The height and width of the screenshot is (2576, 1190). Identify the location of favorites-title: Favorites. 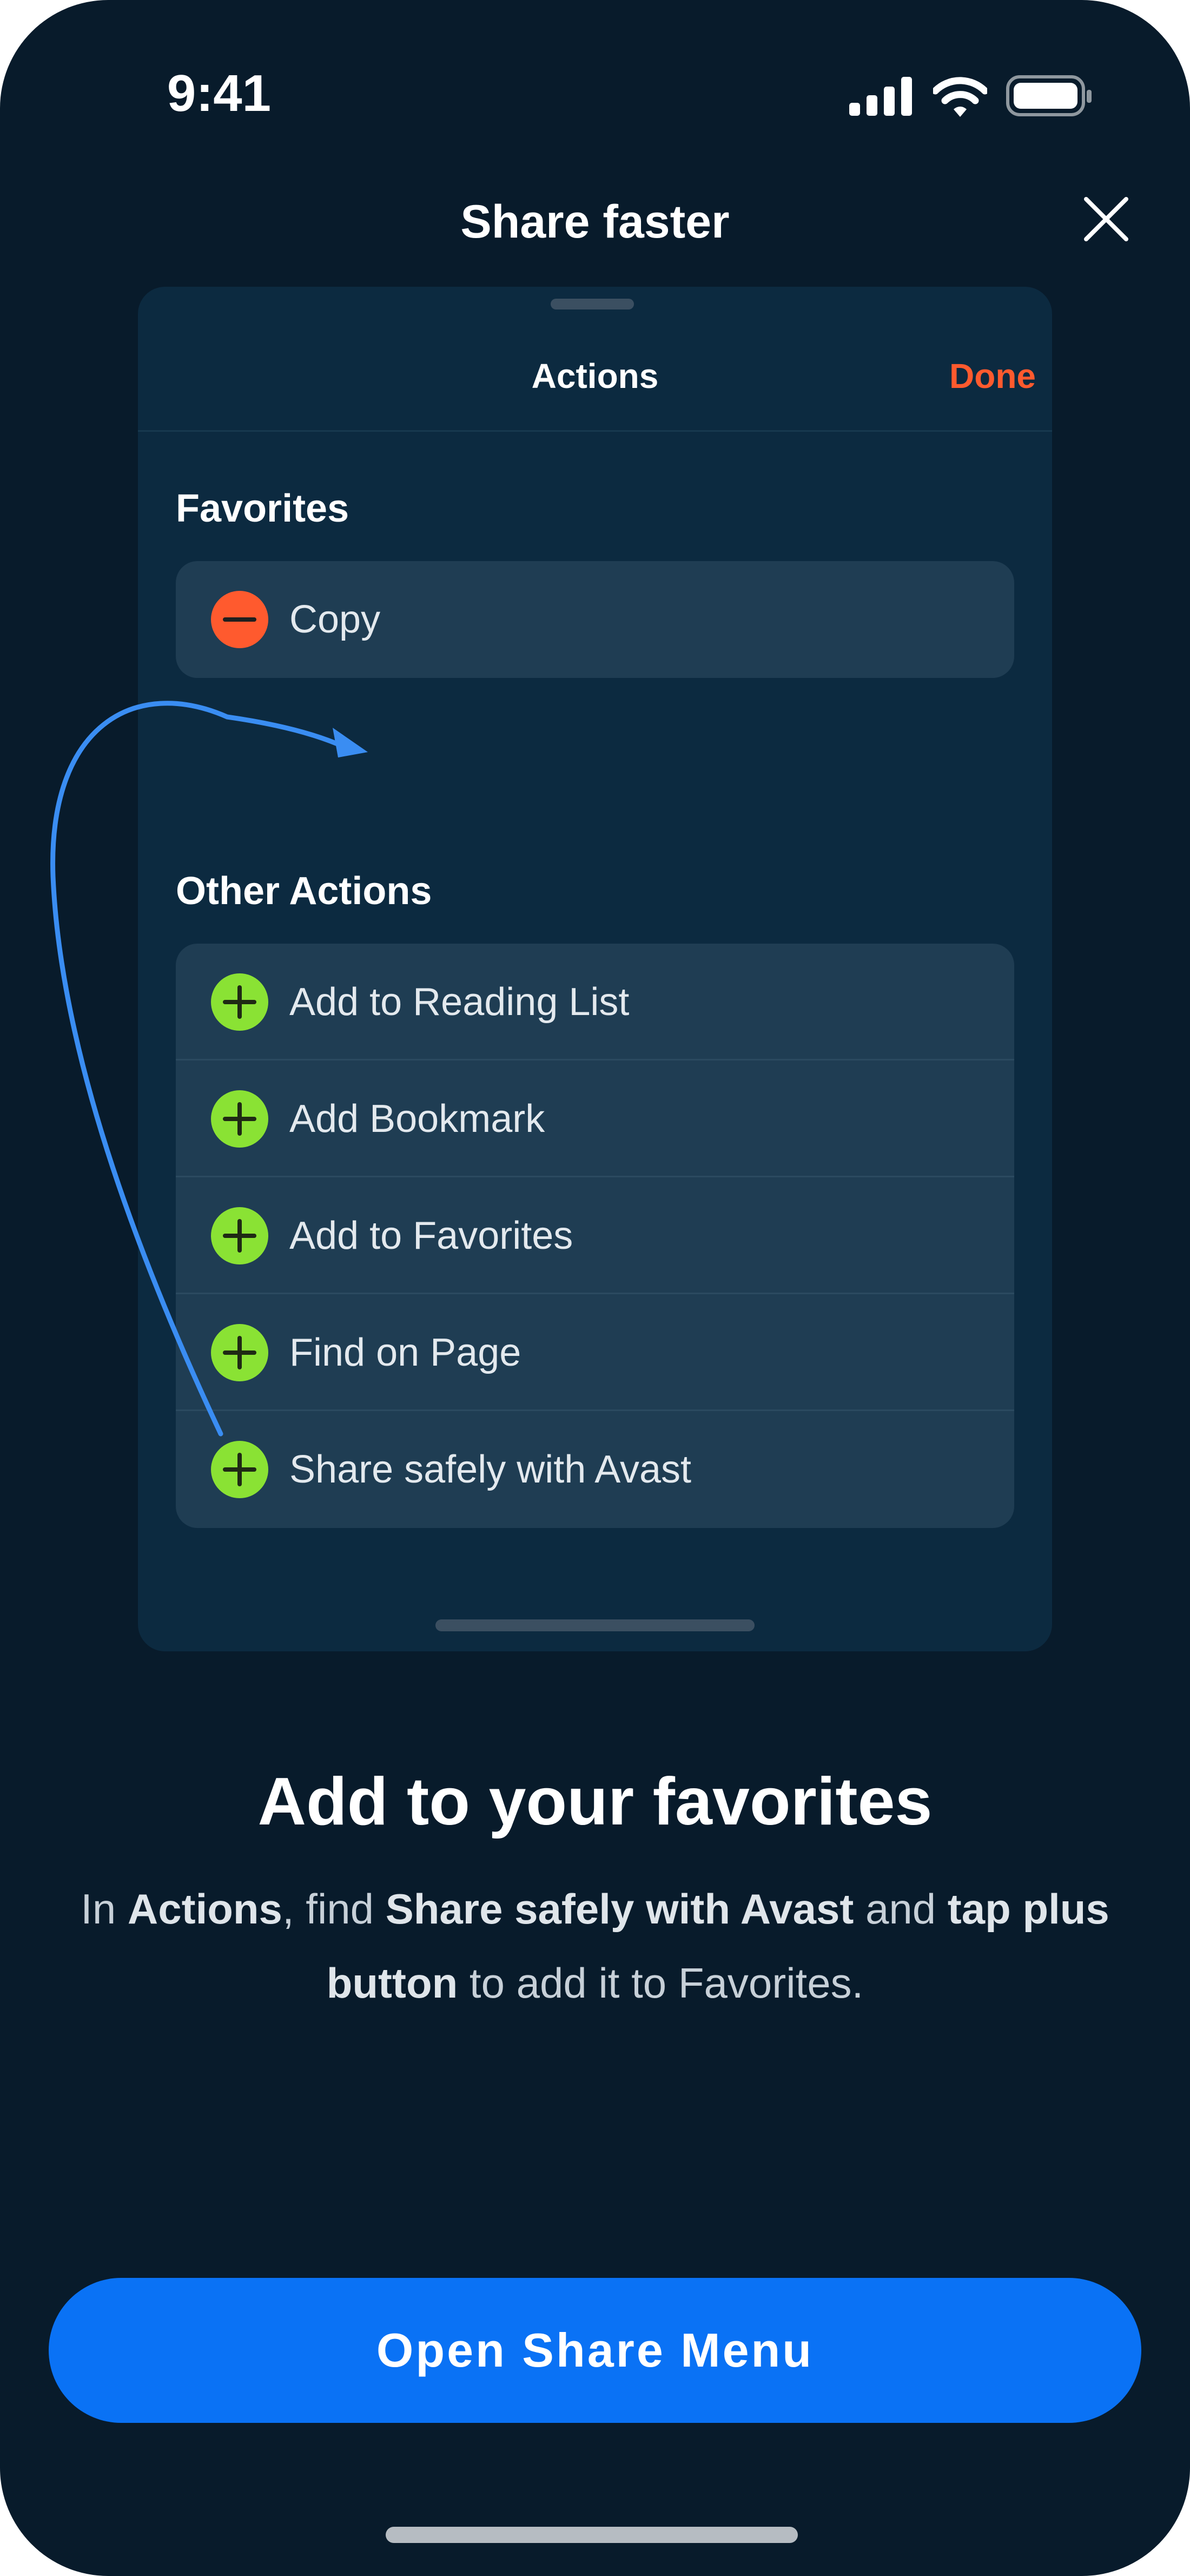
(262, 508).